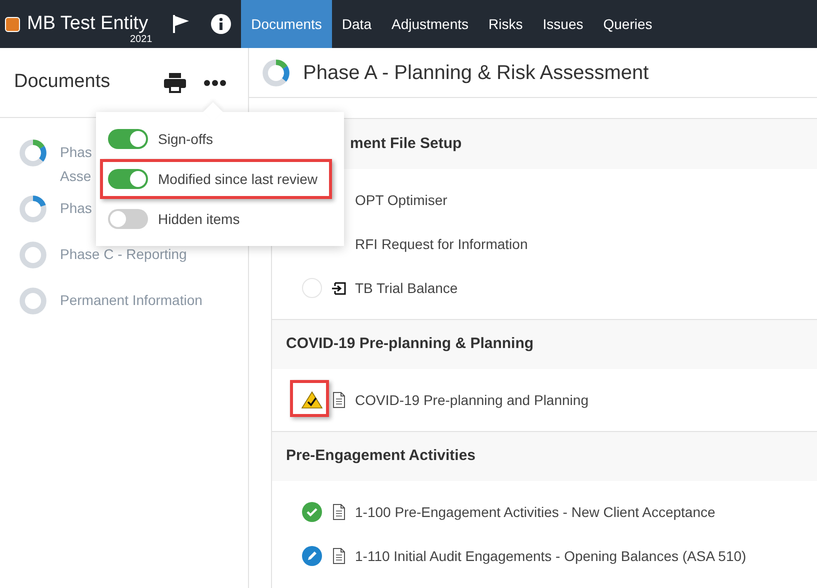  What do you see at coordinates (563, 24) in the screenshot?
I see `nav-tab: Issues` at bounding box center [563, 24].